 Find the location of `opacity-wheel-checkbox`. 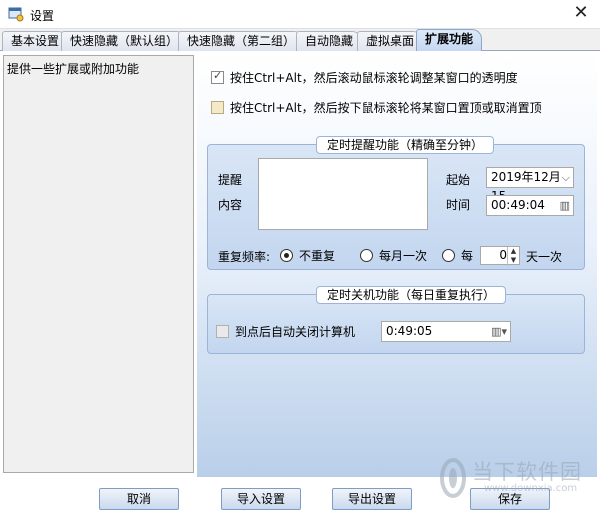

opacity-wheel-checkbox is located at coordinates (217, 76).